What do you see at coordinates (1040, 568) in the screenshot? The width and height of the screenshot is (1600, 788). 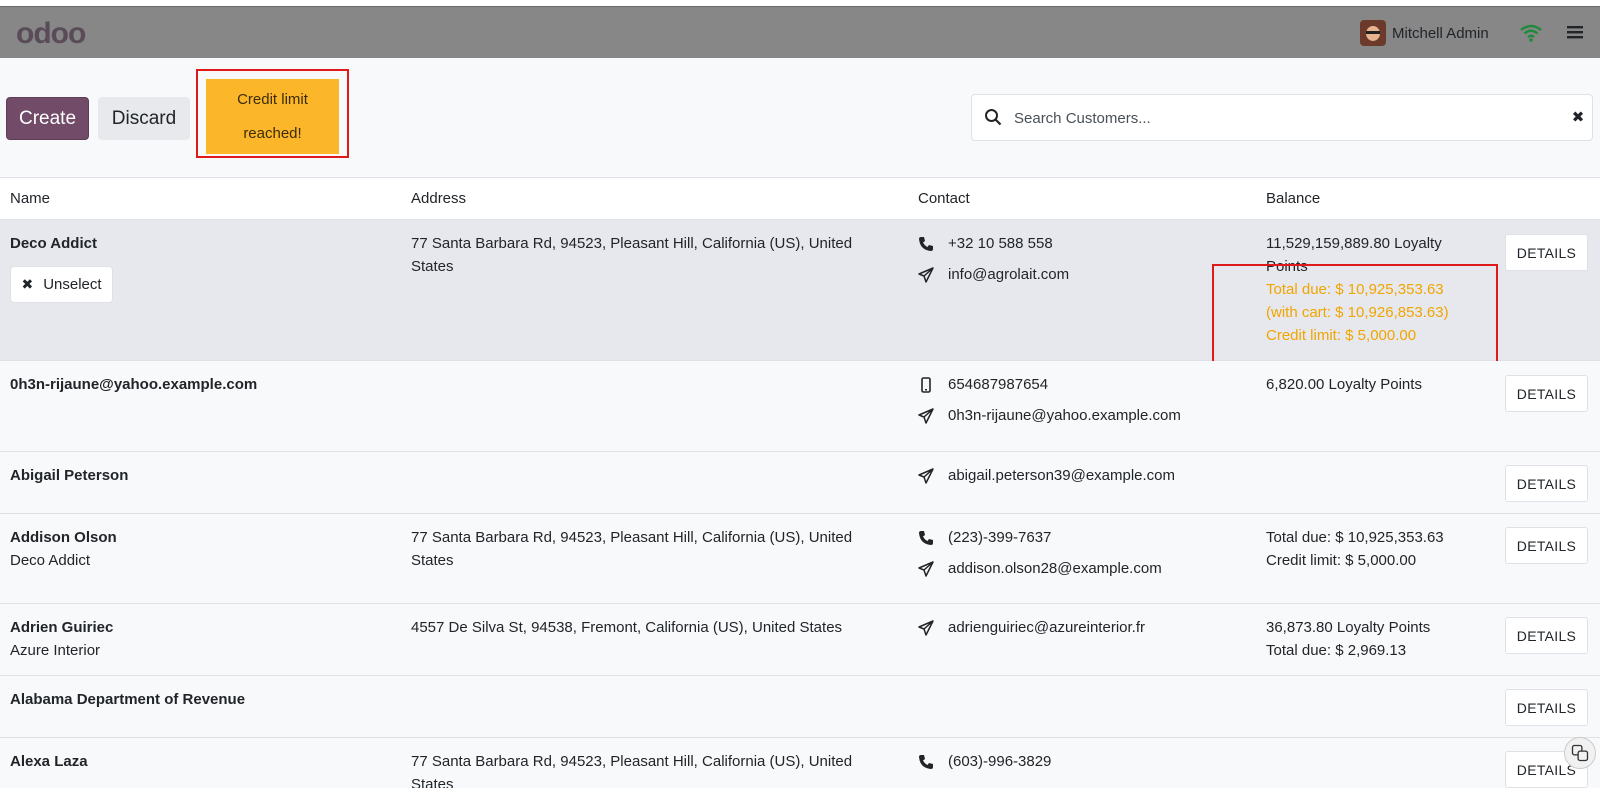 I see `contact-email: addison.olson28@example.com` at bounding box center [1040, 568].